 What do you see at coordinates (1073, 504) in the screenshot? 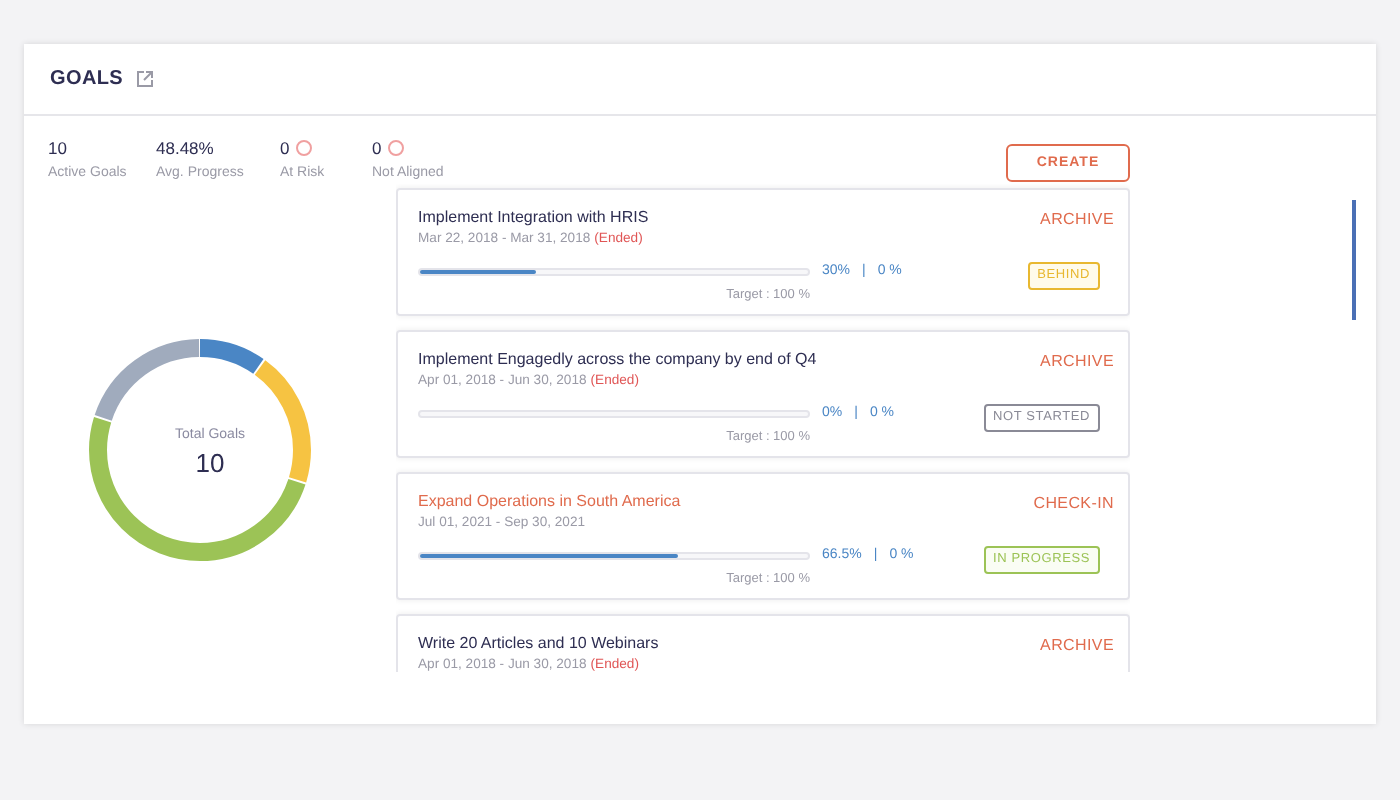
I see `action-link: CHECK-IN` at bounding box center [1073, 504].